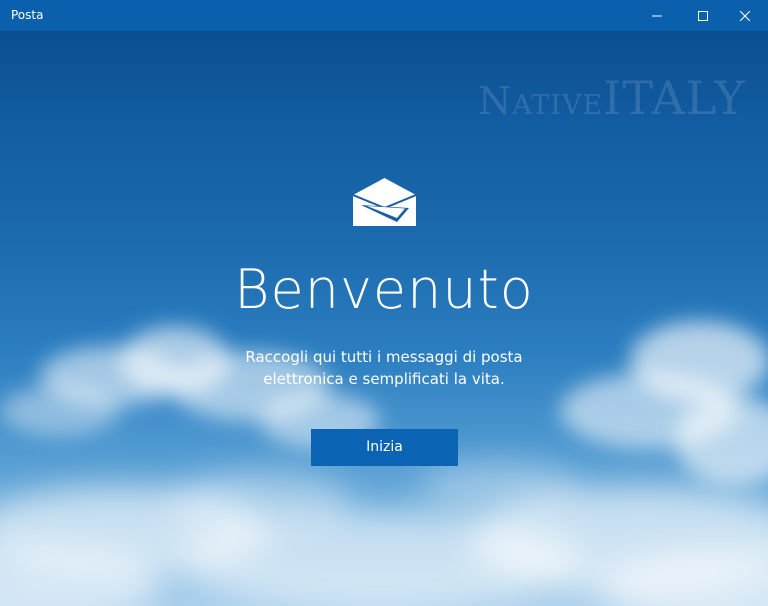 Image resolution: width=768 pixels, height=606 pixels. What do you see at coordinates (541, 101) in the screenshot?
I see `watermark-native: Native` at bounding box center [541, 101].